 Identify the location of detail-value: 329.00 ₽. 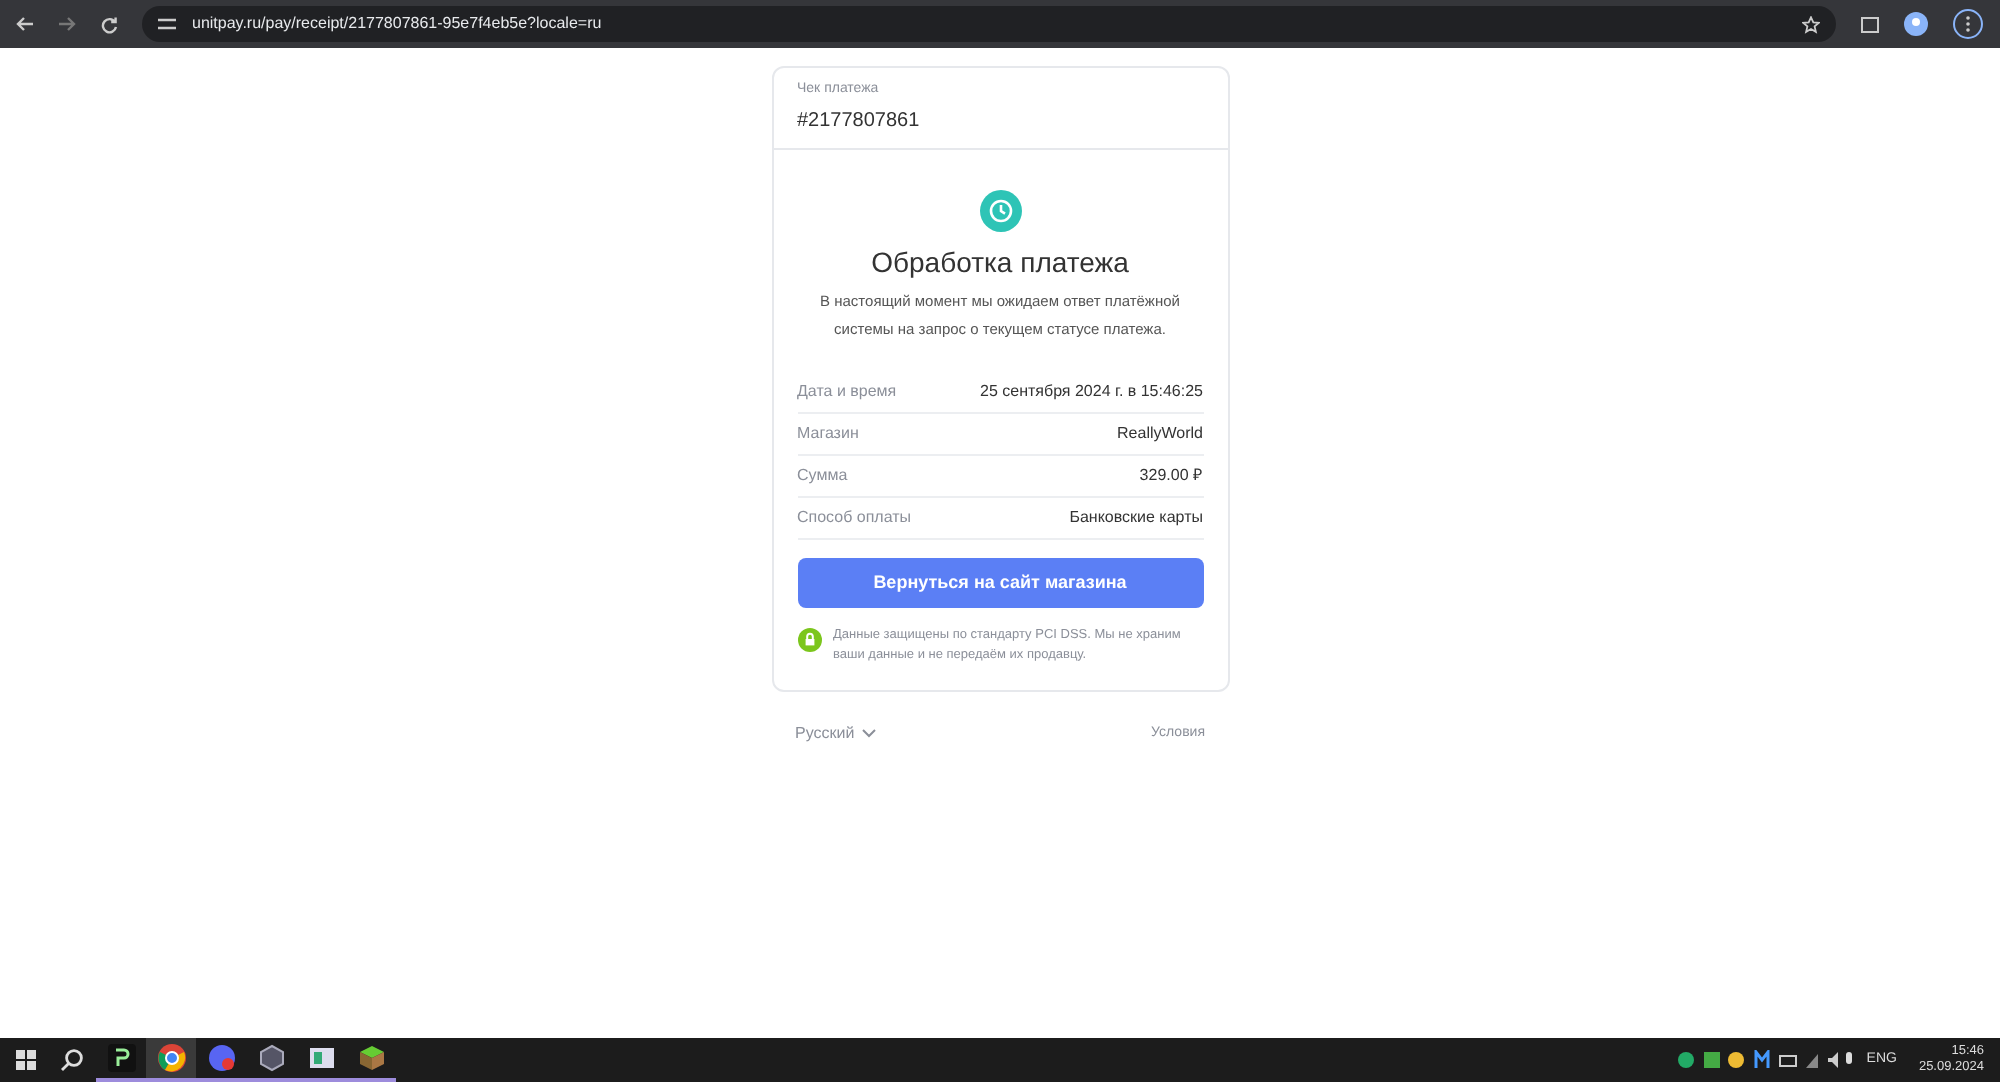
(1171, 475).